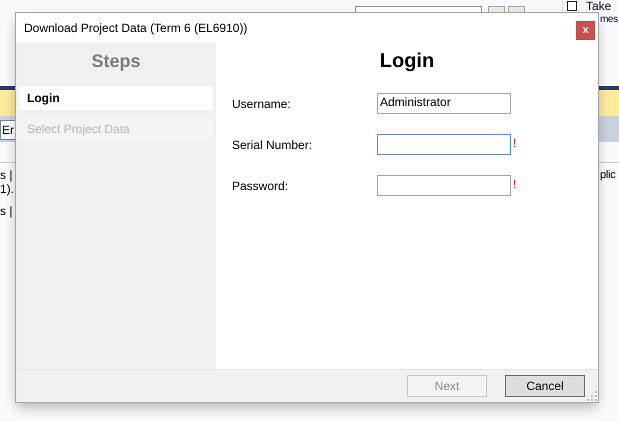 Image resolution: width=619 pixels, height=422 pixels. Describe the element at coordinates (599, 6) in the screenshot. I see `checkbox-label: Take` at that location.